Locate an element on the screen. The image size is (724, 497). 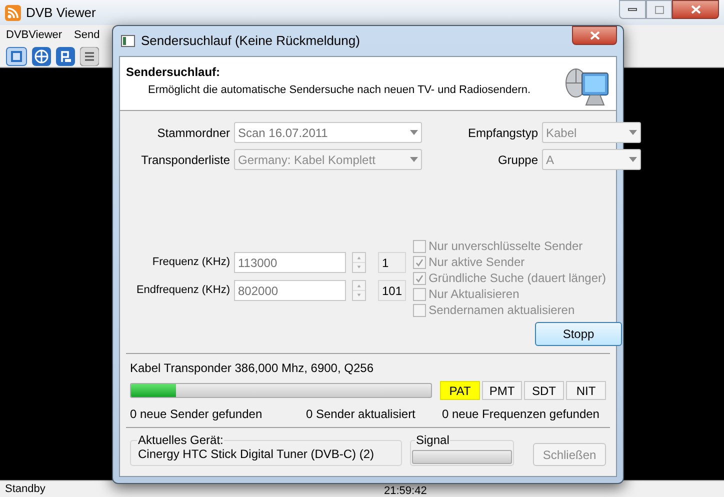
table-indicator: PAT is located at coordinates (460, 390).